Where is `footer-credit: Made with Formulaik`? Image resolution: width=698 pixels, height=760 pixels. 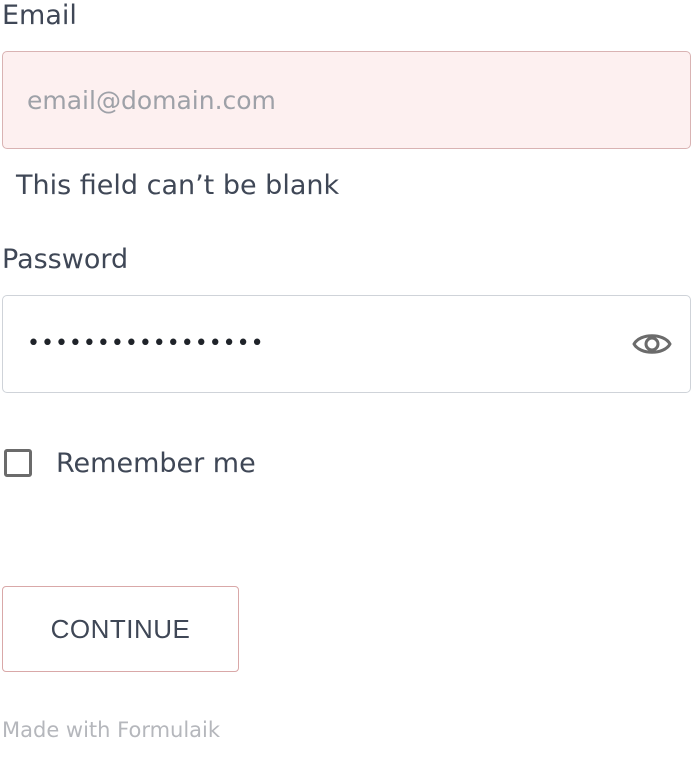
footer-credit: Made with Formulaik is located at coordinates (111, 730).